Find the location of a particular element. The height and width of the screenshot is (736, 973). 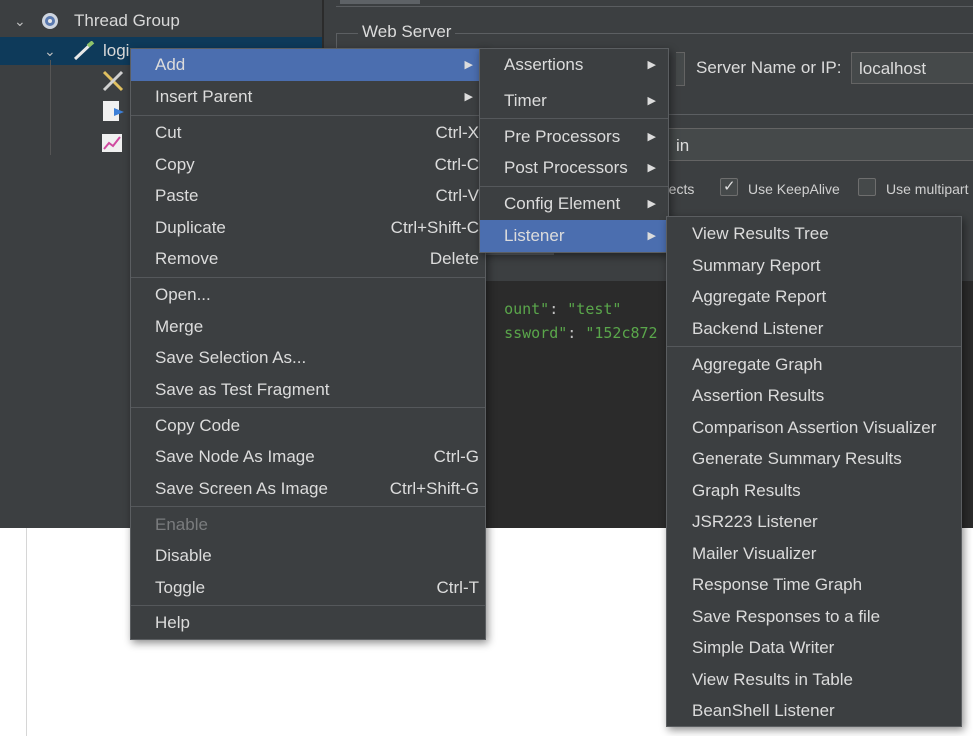

menu-item-label: Mailer Visualizer is located at coordinates (754, 553).